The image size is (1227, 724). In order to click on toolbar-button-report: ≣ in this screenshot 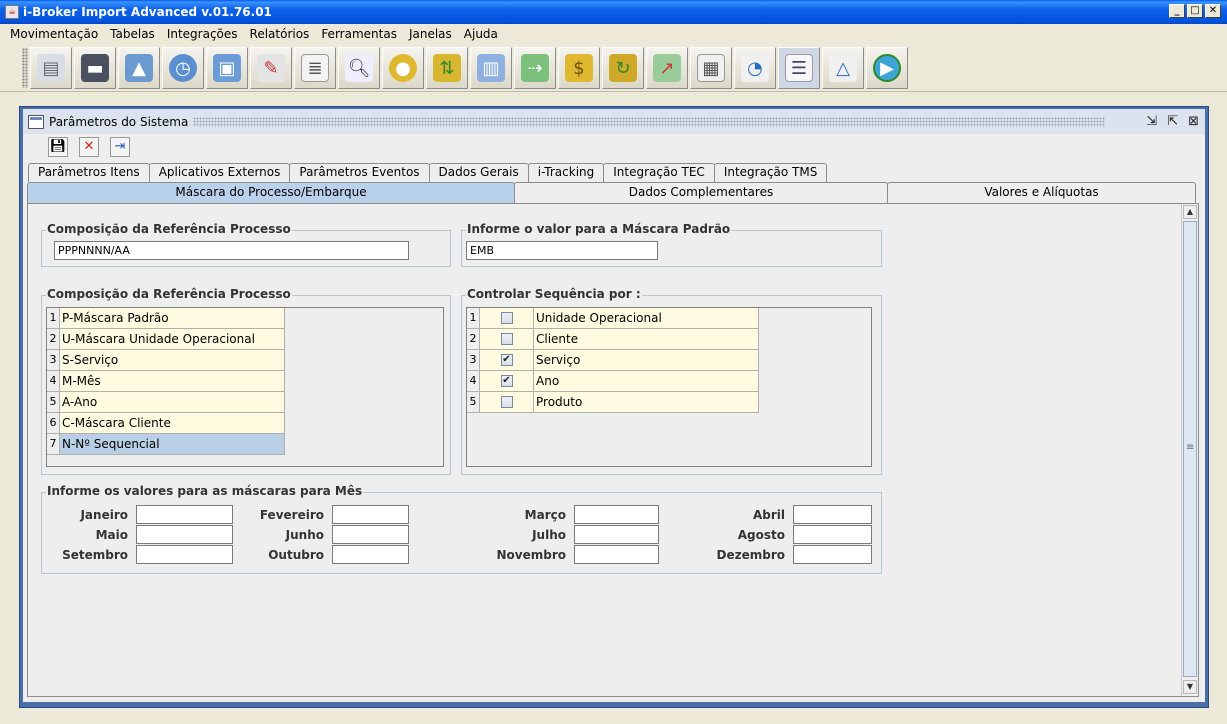, I will do `click(315, 68)`.